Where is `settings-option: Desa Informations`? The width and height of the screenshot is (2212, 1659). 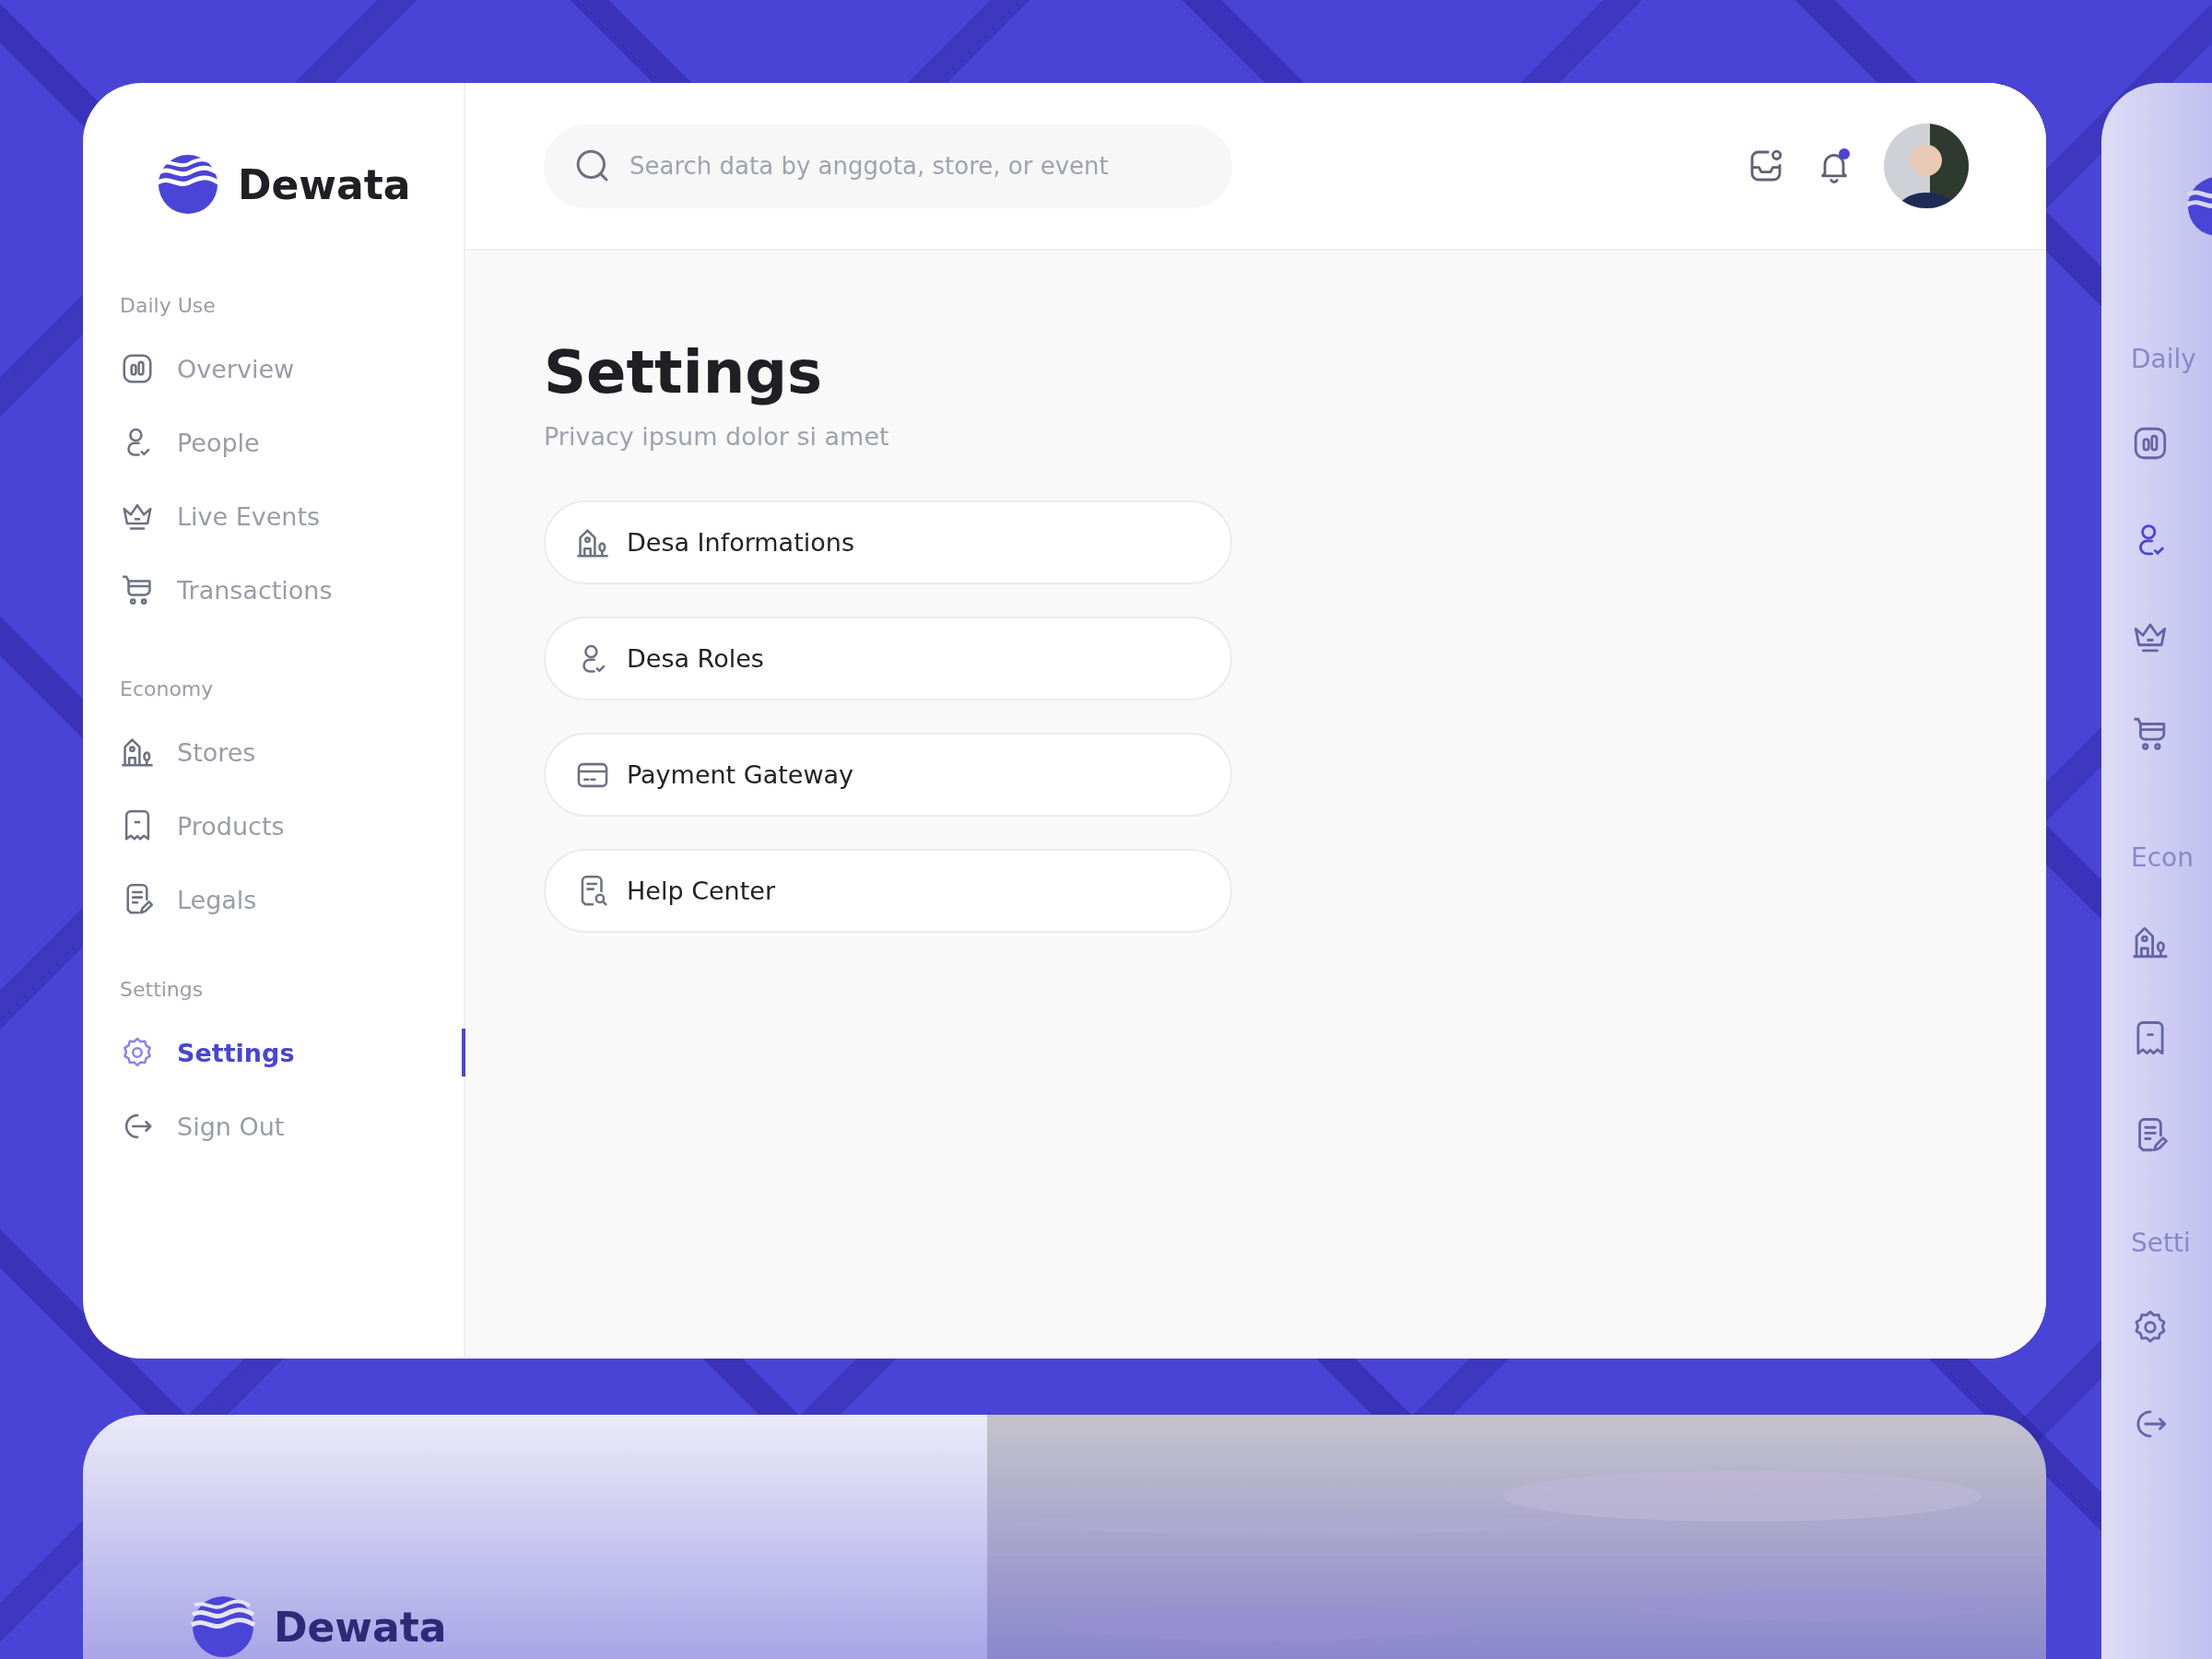 settings-option: Desa Informations is located at coordinates (888, 542).